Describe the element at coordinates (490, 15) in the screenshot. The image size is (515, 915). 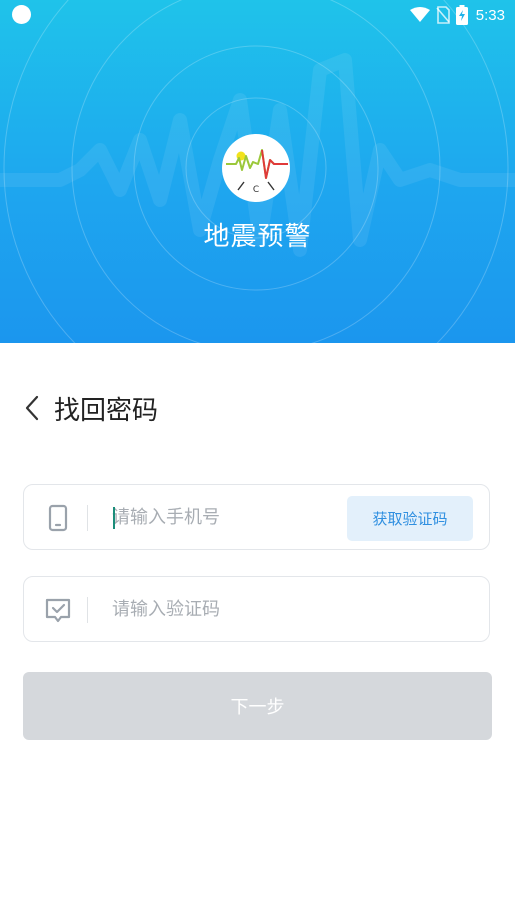
I see `status-time: 5:33` at that location.